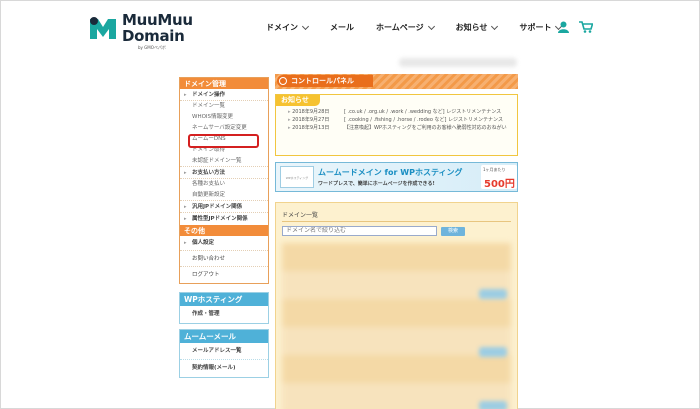 The width and height of the screenshot is (700, 409). Describe the element at coordinates (224, 195) in the screenshot. I see `sidebar-item-auto-renew: 自動更新設定` at that location.